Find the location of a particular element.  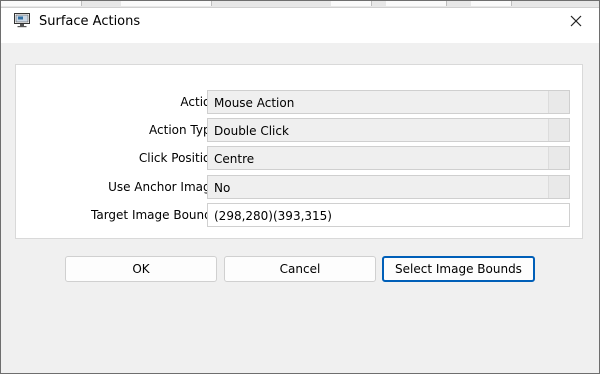

target-image-bounds-value: (298,280)(393,315) is located at coordinates (273, 216).